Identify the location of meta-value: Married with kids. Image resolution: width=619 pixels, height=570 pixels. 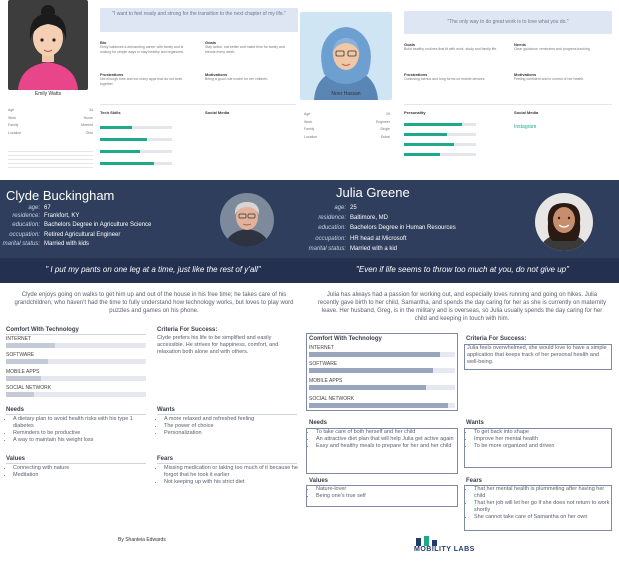
(67, 244).